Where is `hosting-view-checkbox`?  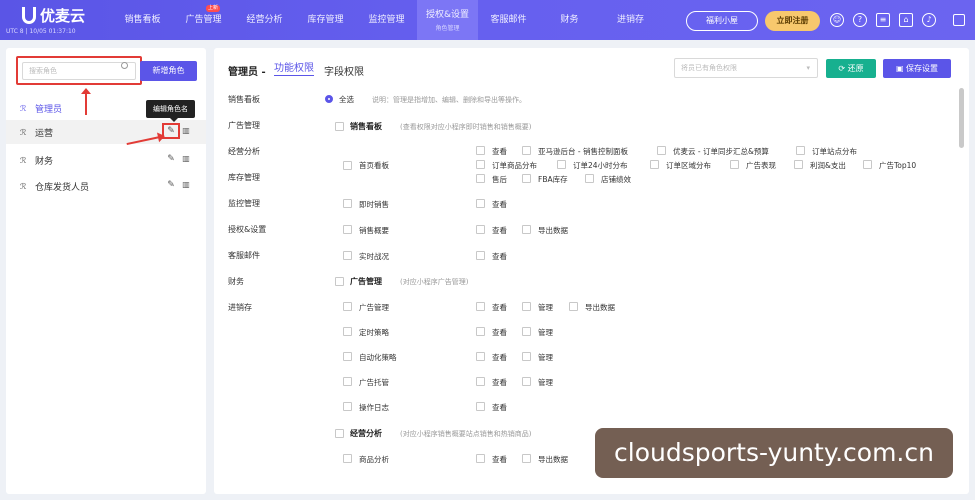
hosting-view-checkbox is located at coordinates (480, 381).